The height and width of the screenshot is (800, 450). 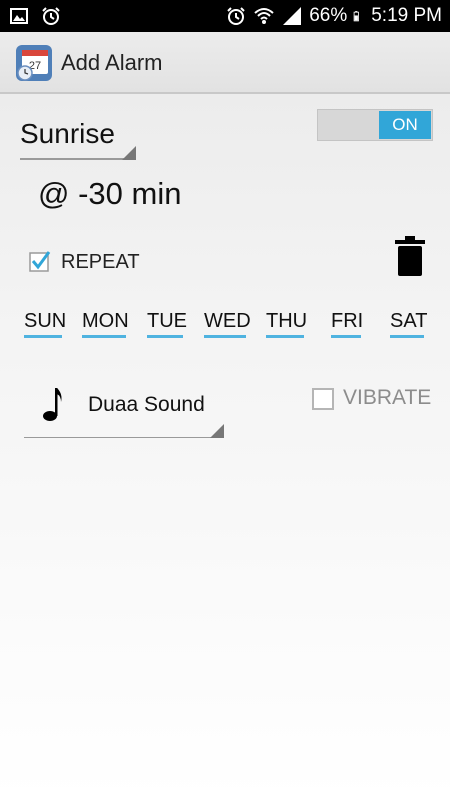 I want to click on vibrate-checkbox, so click(x=323, y=399).